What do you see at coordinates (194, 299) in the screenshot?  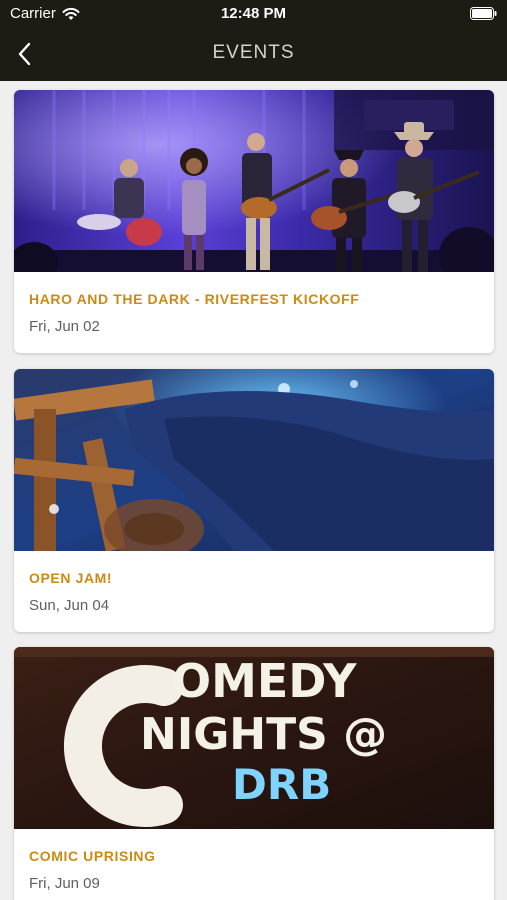 I see `event-title: HARO AND THE DARK - RIVERFEST KICKOFF` at bounding box center [194, 299].